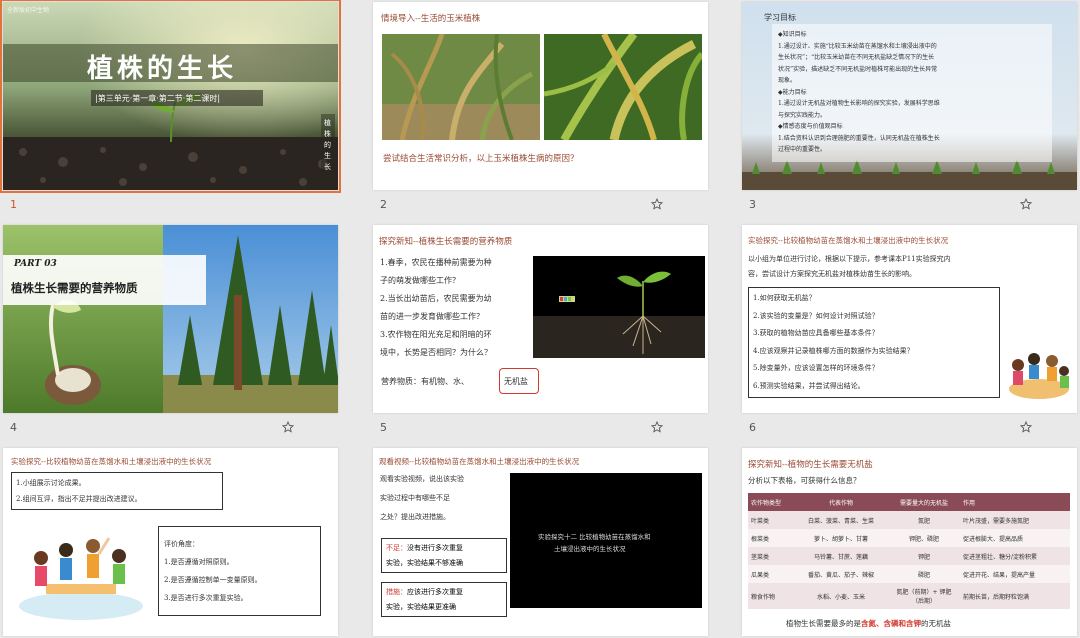 Image resolution: width=1080 pixels, height=638 pixels. I want to click on slide-7-task: 2.组间互评，指出不足并提出改进建议。, so click(79, 499).